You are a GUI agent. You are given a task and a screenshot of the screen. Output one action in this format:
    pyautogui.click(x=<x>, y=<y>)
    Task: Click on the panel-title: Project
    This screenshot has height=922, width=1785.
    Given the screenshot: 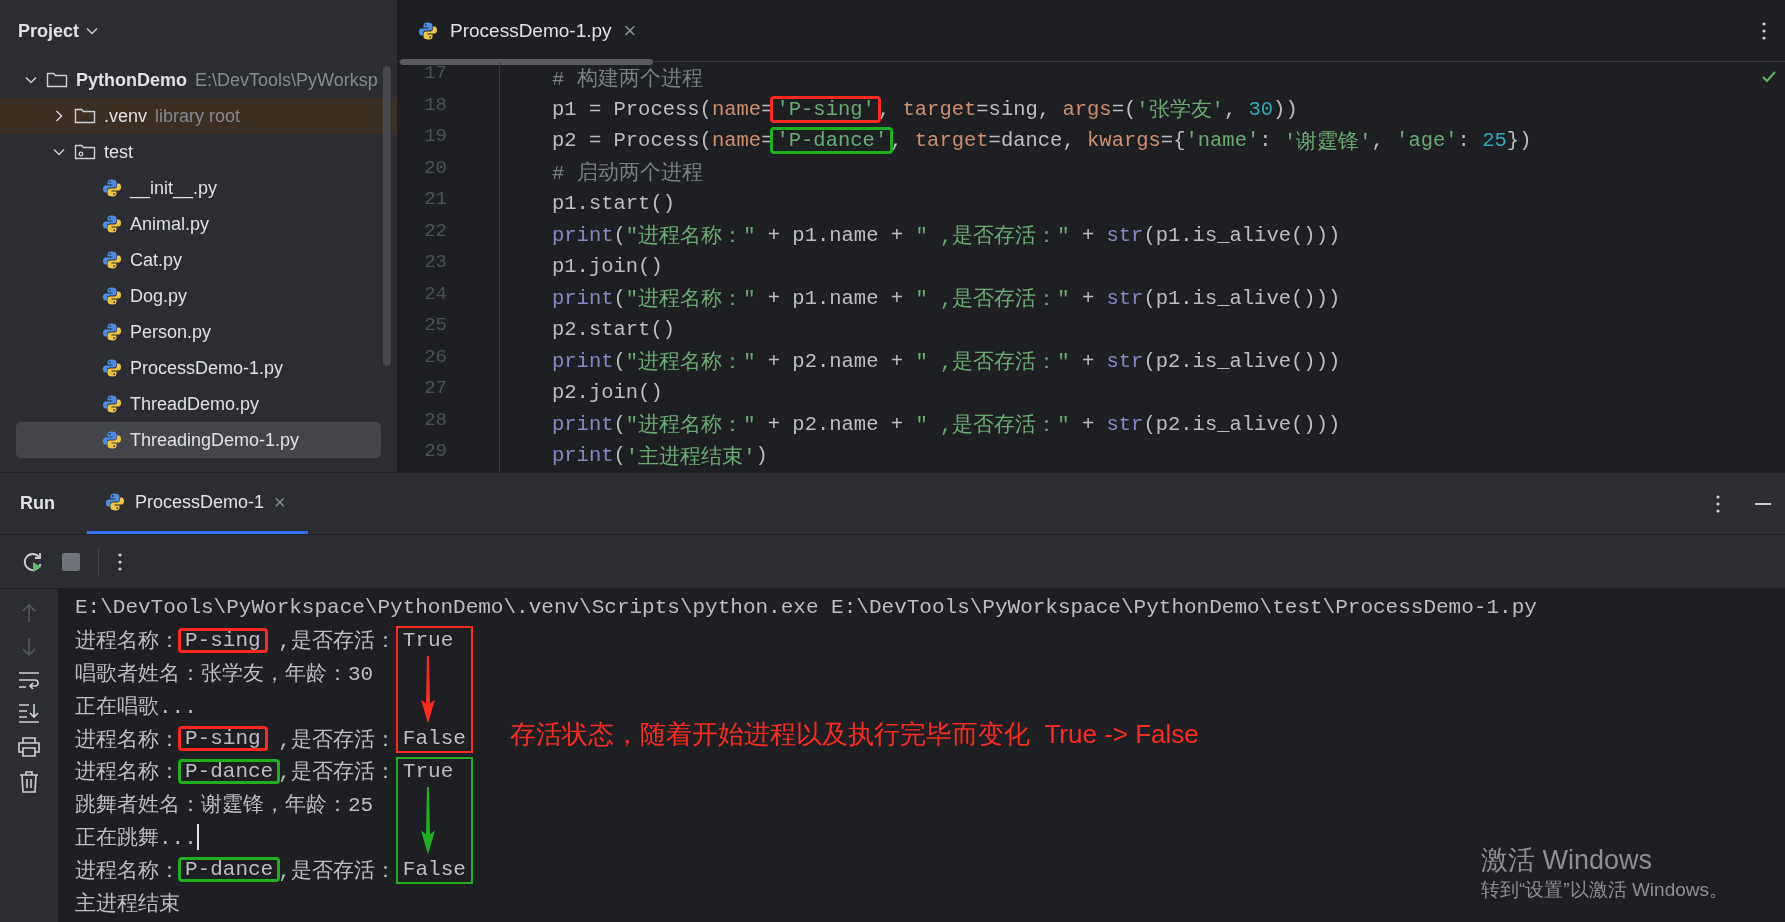 What is the action you would take?
    pyautogui.click(x=49, y=31)
    